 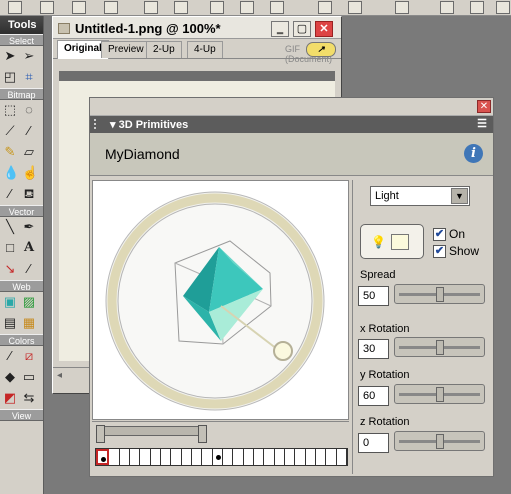 I want to click on x-rotation-slider-thumb, so click(x=439, y=347).